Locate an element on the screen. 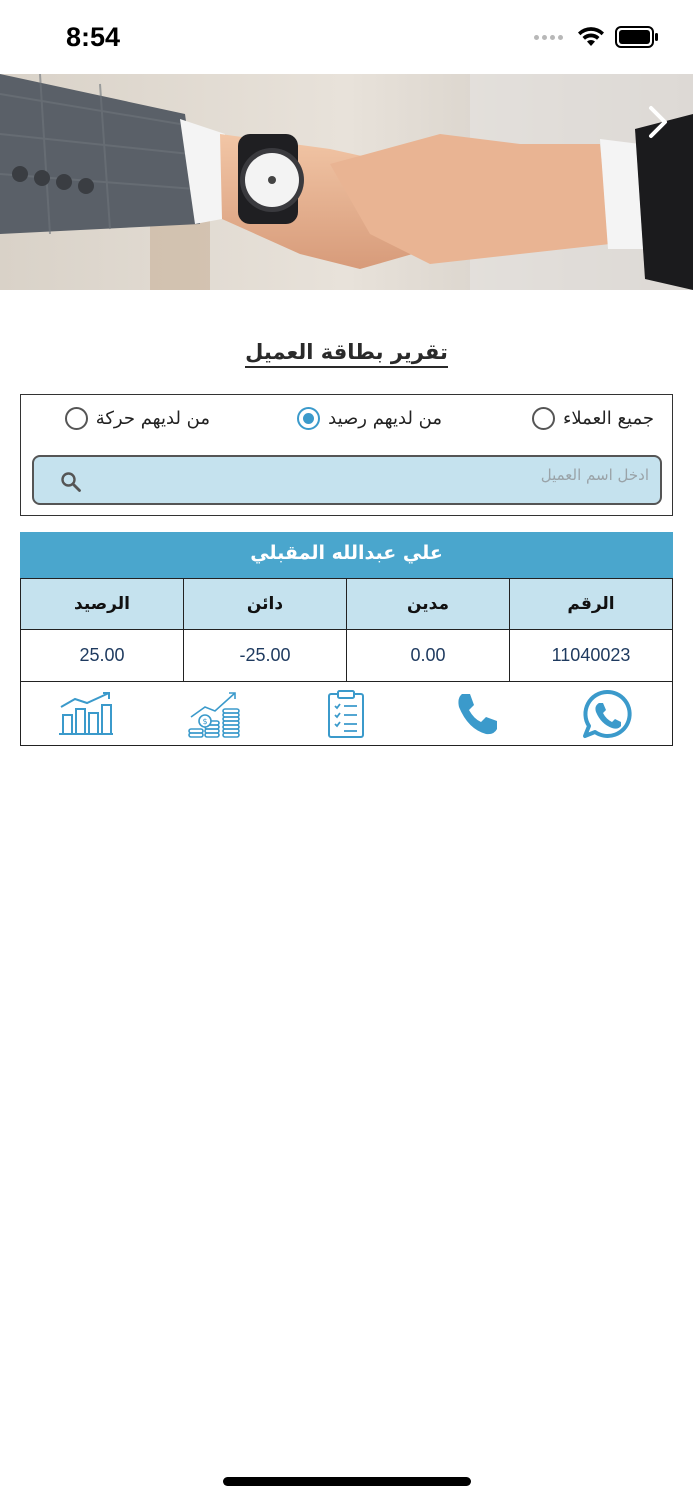 The width and height of the screenshot is (693, 1500). radio-button-checked is located at coordinates (309, 418).